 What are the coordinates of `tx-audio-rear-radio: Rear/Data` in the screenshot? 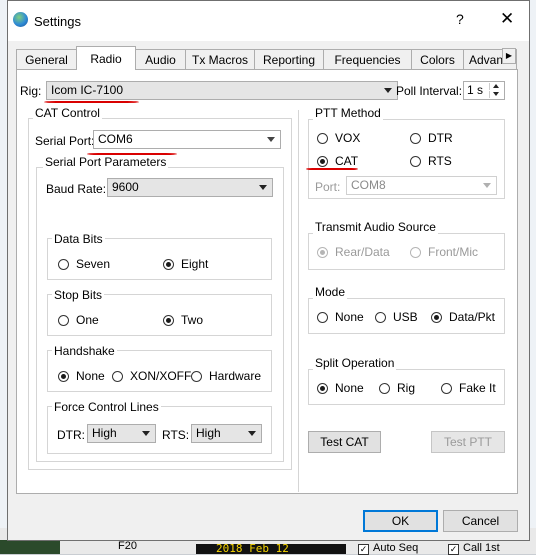 It's located at (353, 252).